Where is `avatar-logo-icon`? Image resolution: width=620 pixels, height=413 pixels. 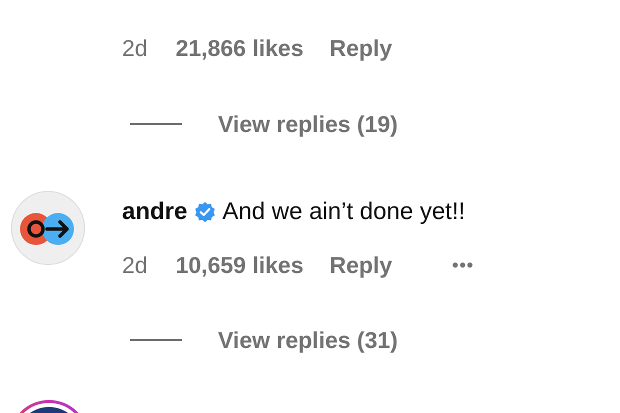 avatar-logo-icon is located at coordinates (48, 228).